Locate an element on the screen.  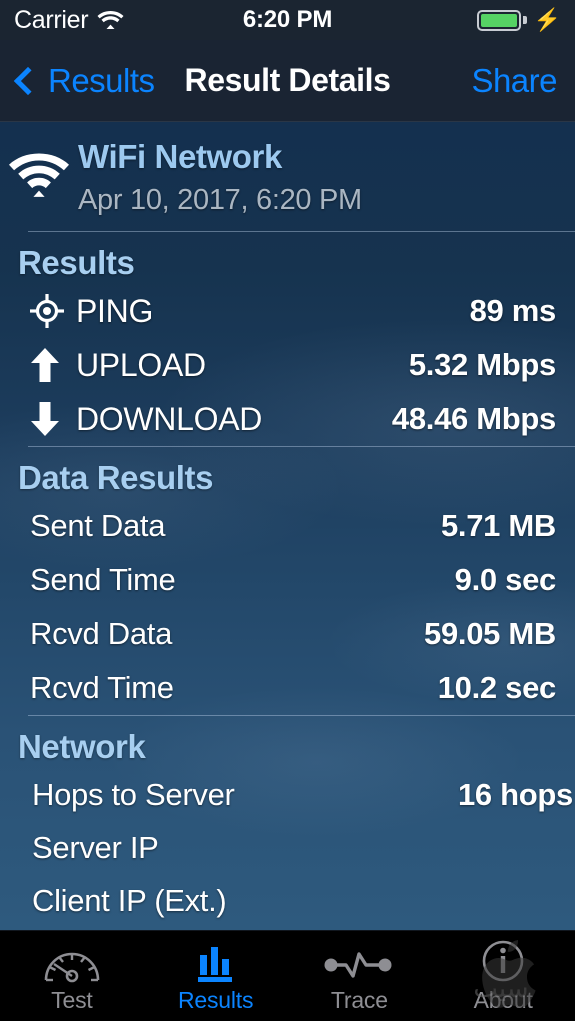
network-row-hops-to-server: Hops to Server 16 hops is located at coordinates (287, 794).